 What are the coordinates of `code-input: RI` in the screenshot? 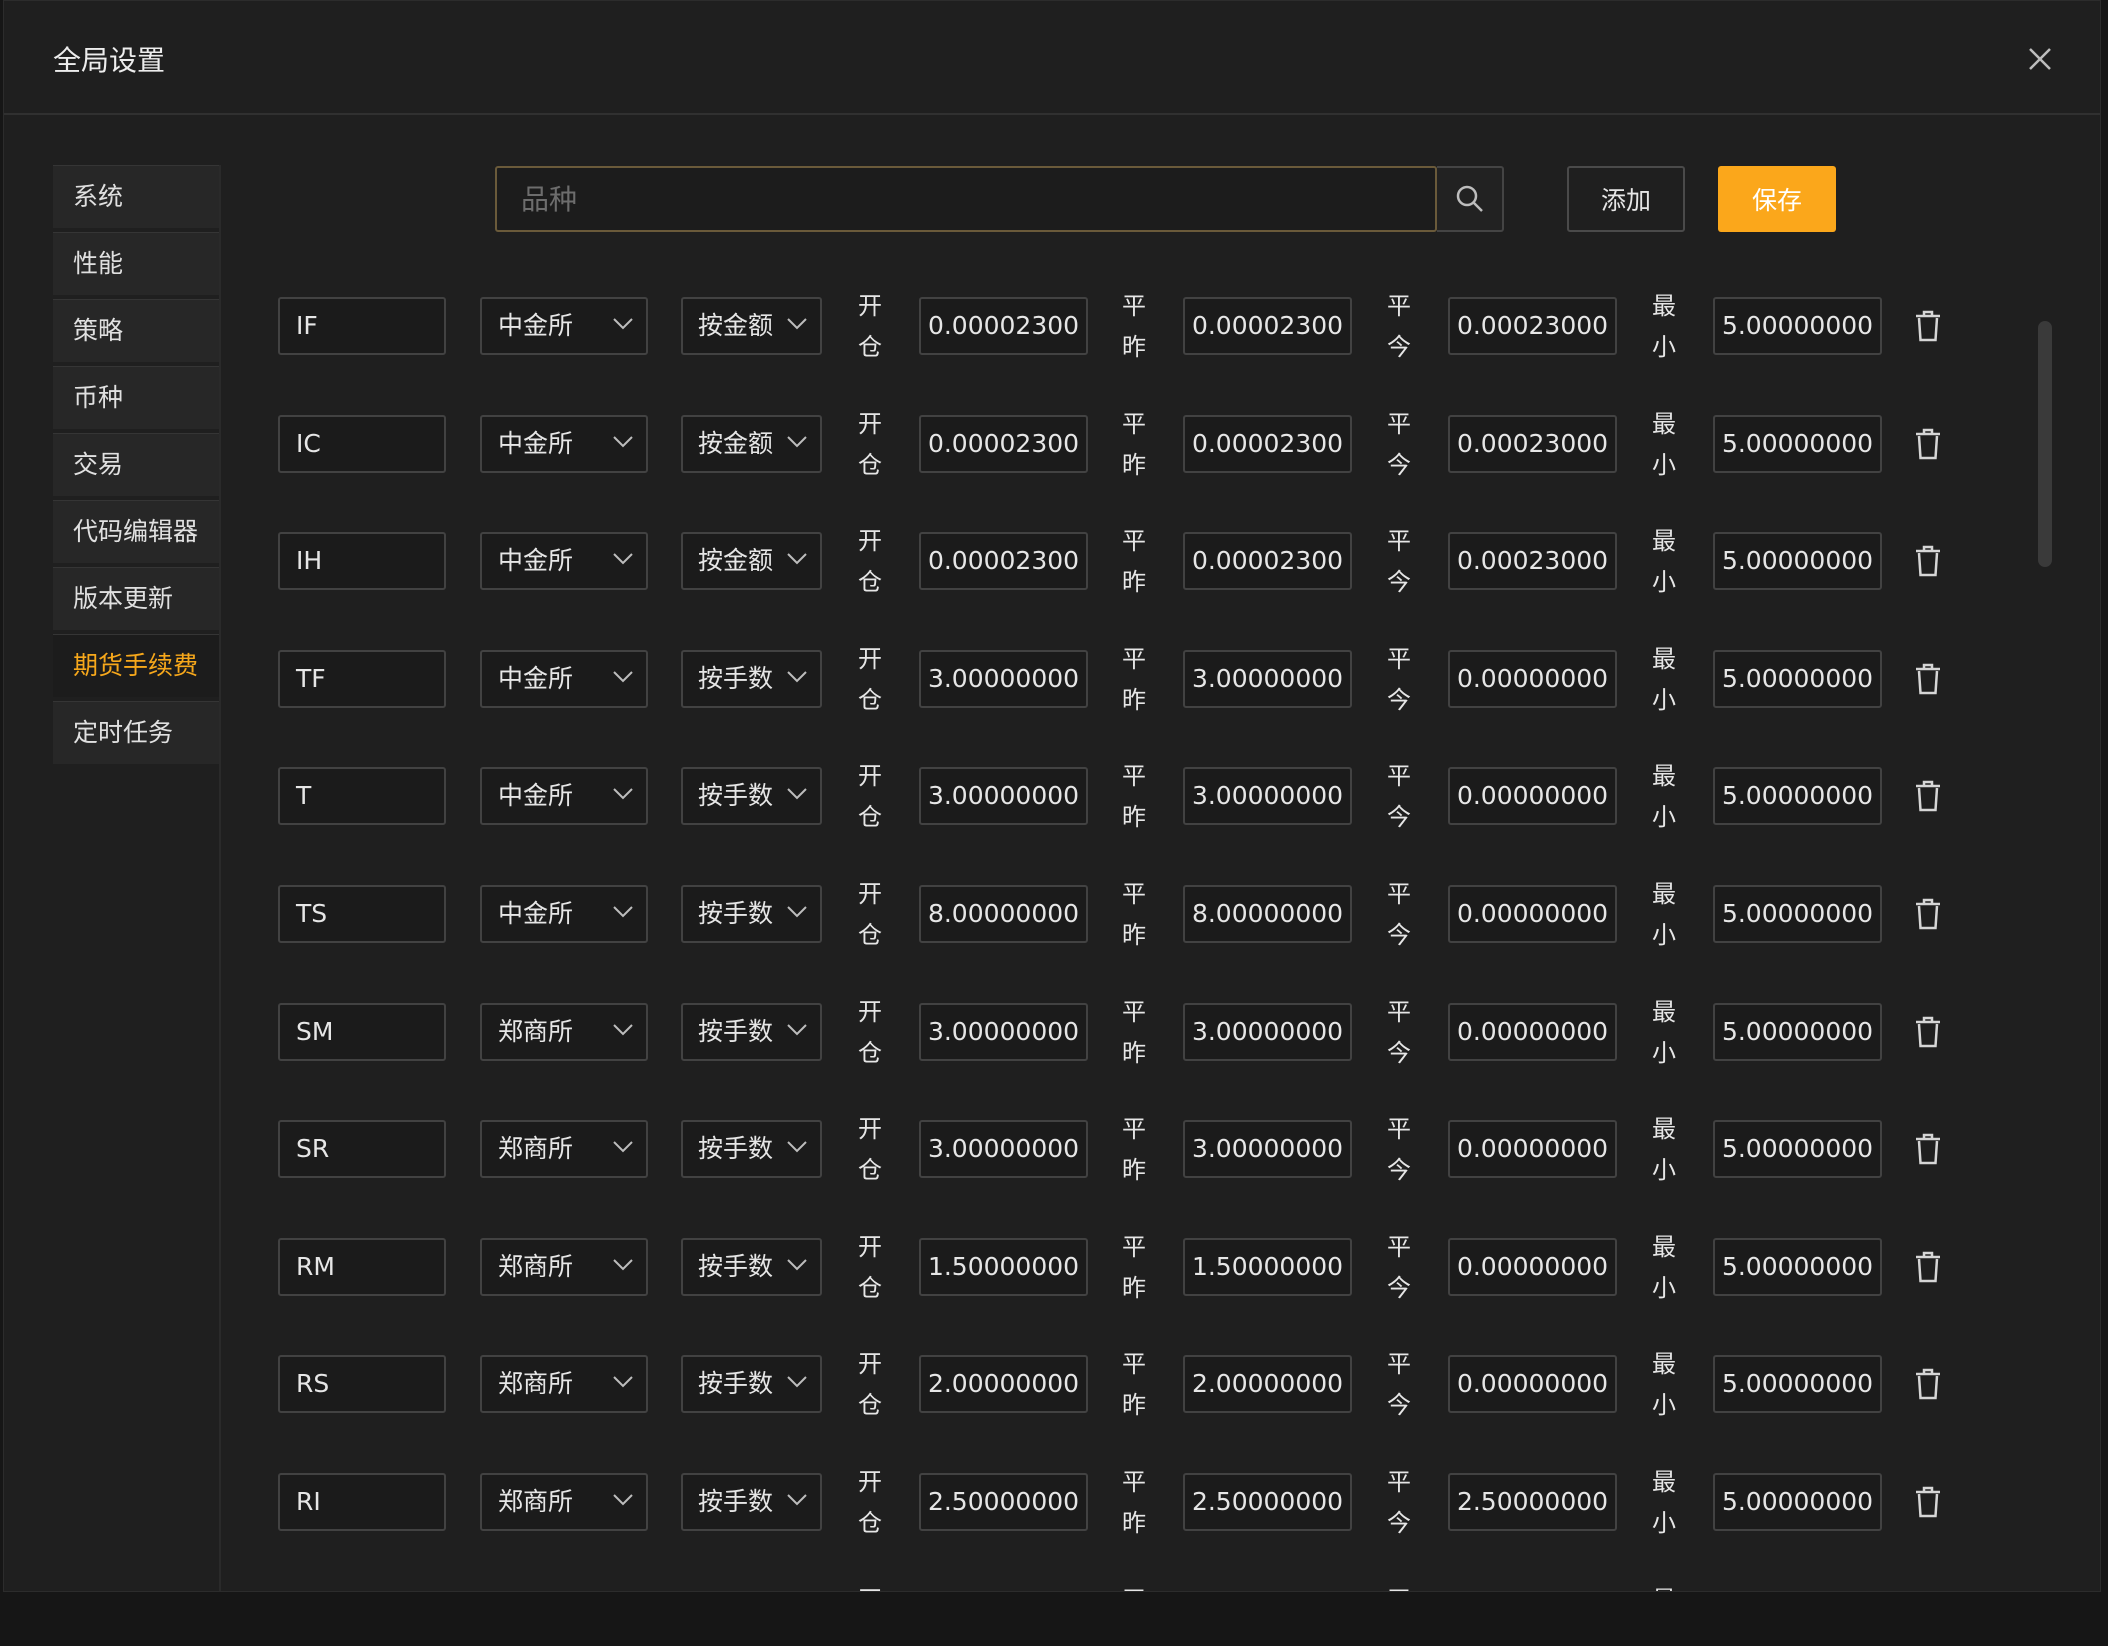 It's located at (362, 1502).